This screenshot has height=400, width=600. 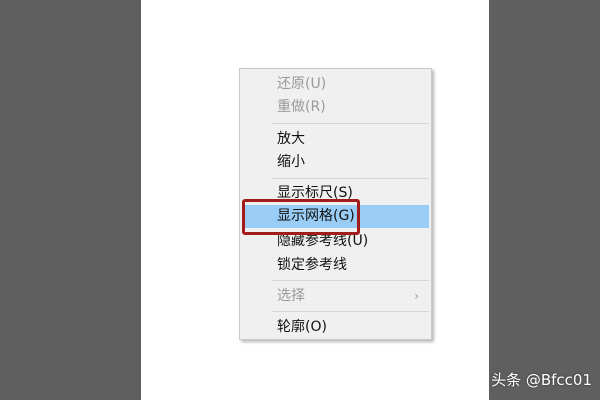 I want to click on menu-item-redo: 重做(R), so click(x=335, y=107).